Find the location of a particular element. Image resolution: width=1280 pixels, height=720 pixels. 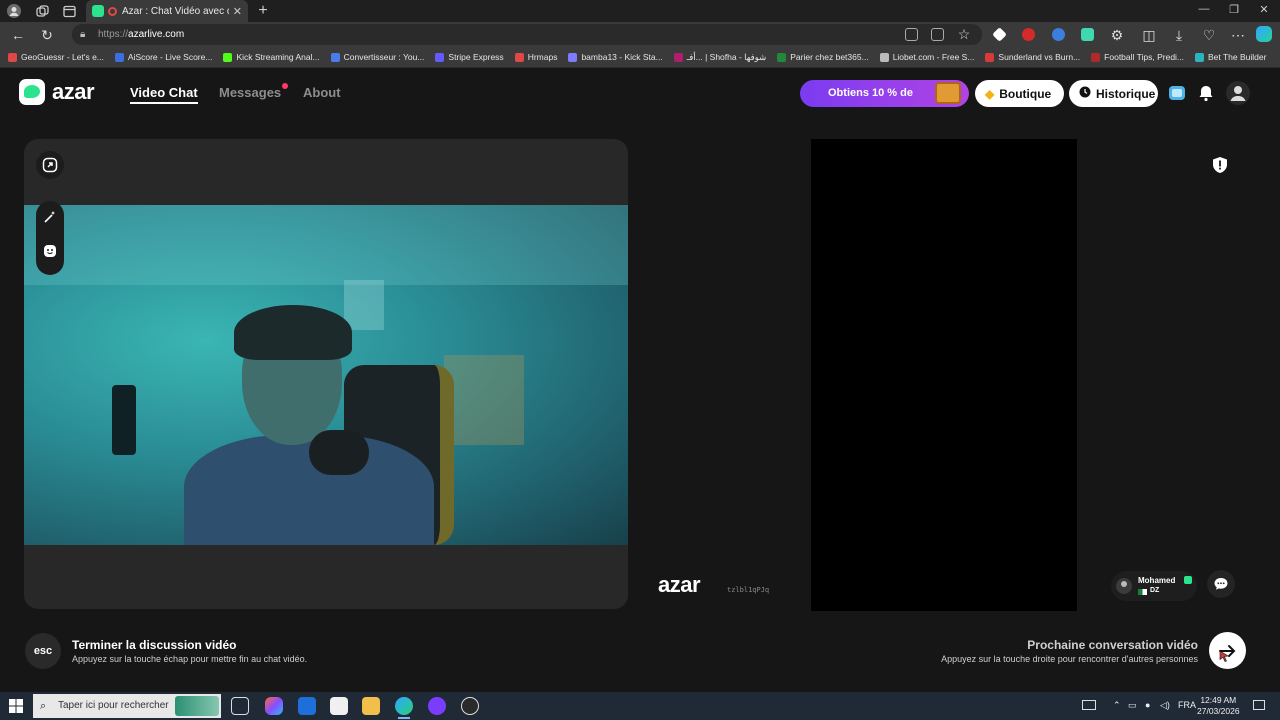

tab-azar: Azar : Chat Vidéo avec de n ✕ is located at coordinates (167, 11).